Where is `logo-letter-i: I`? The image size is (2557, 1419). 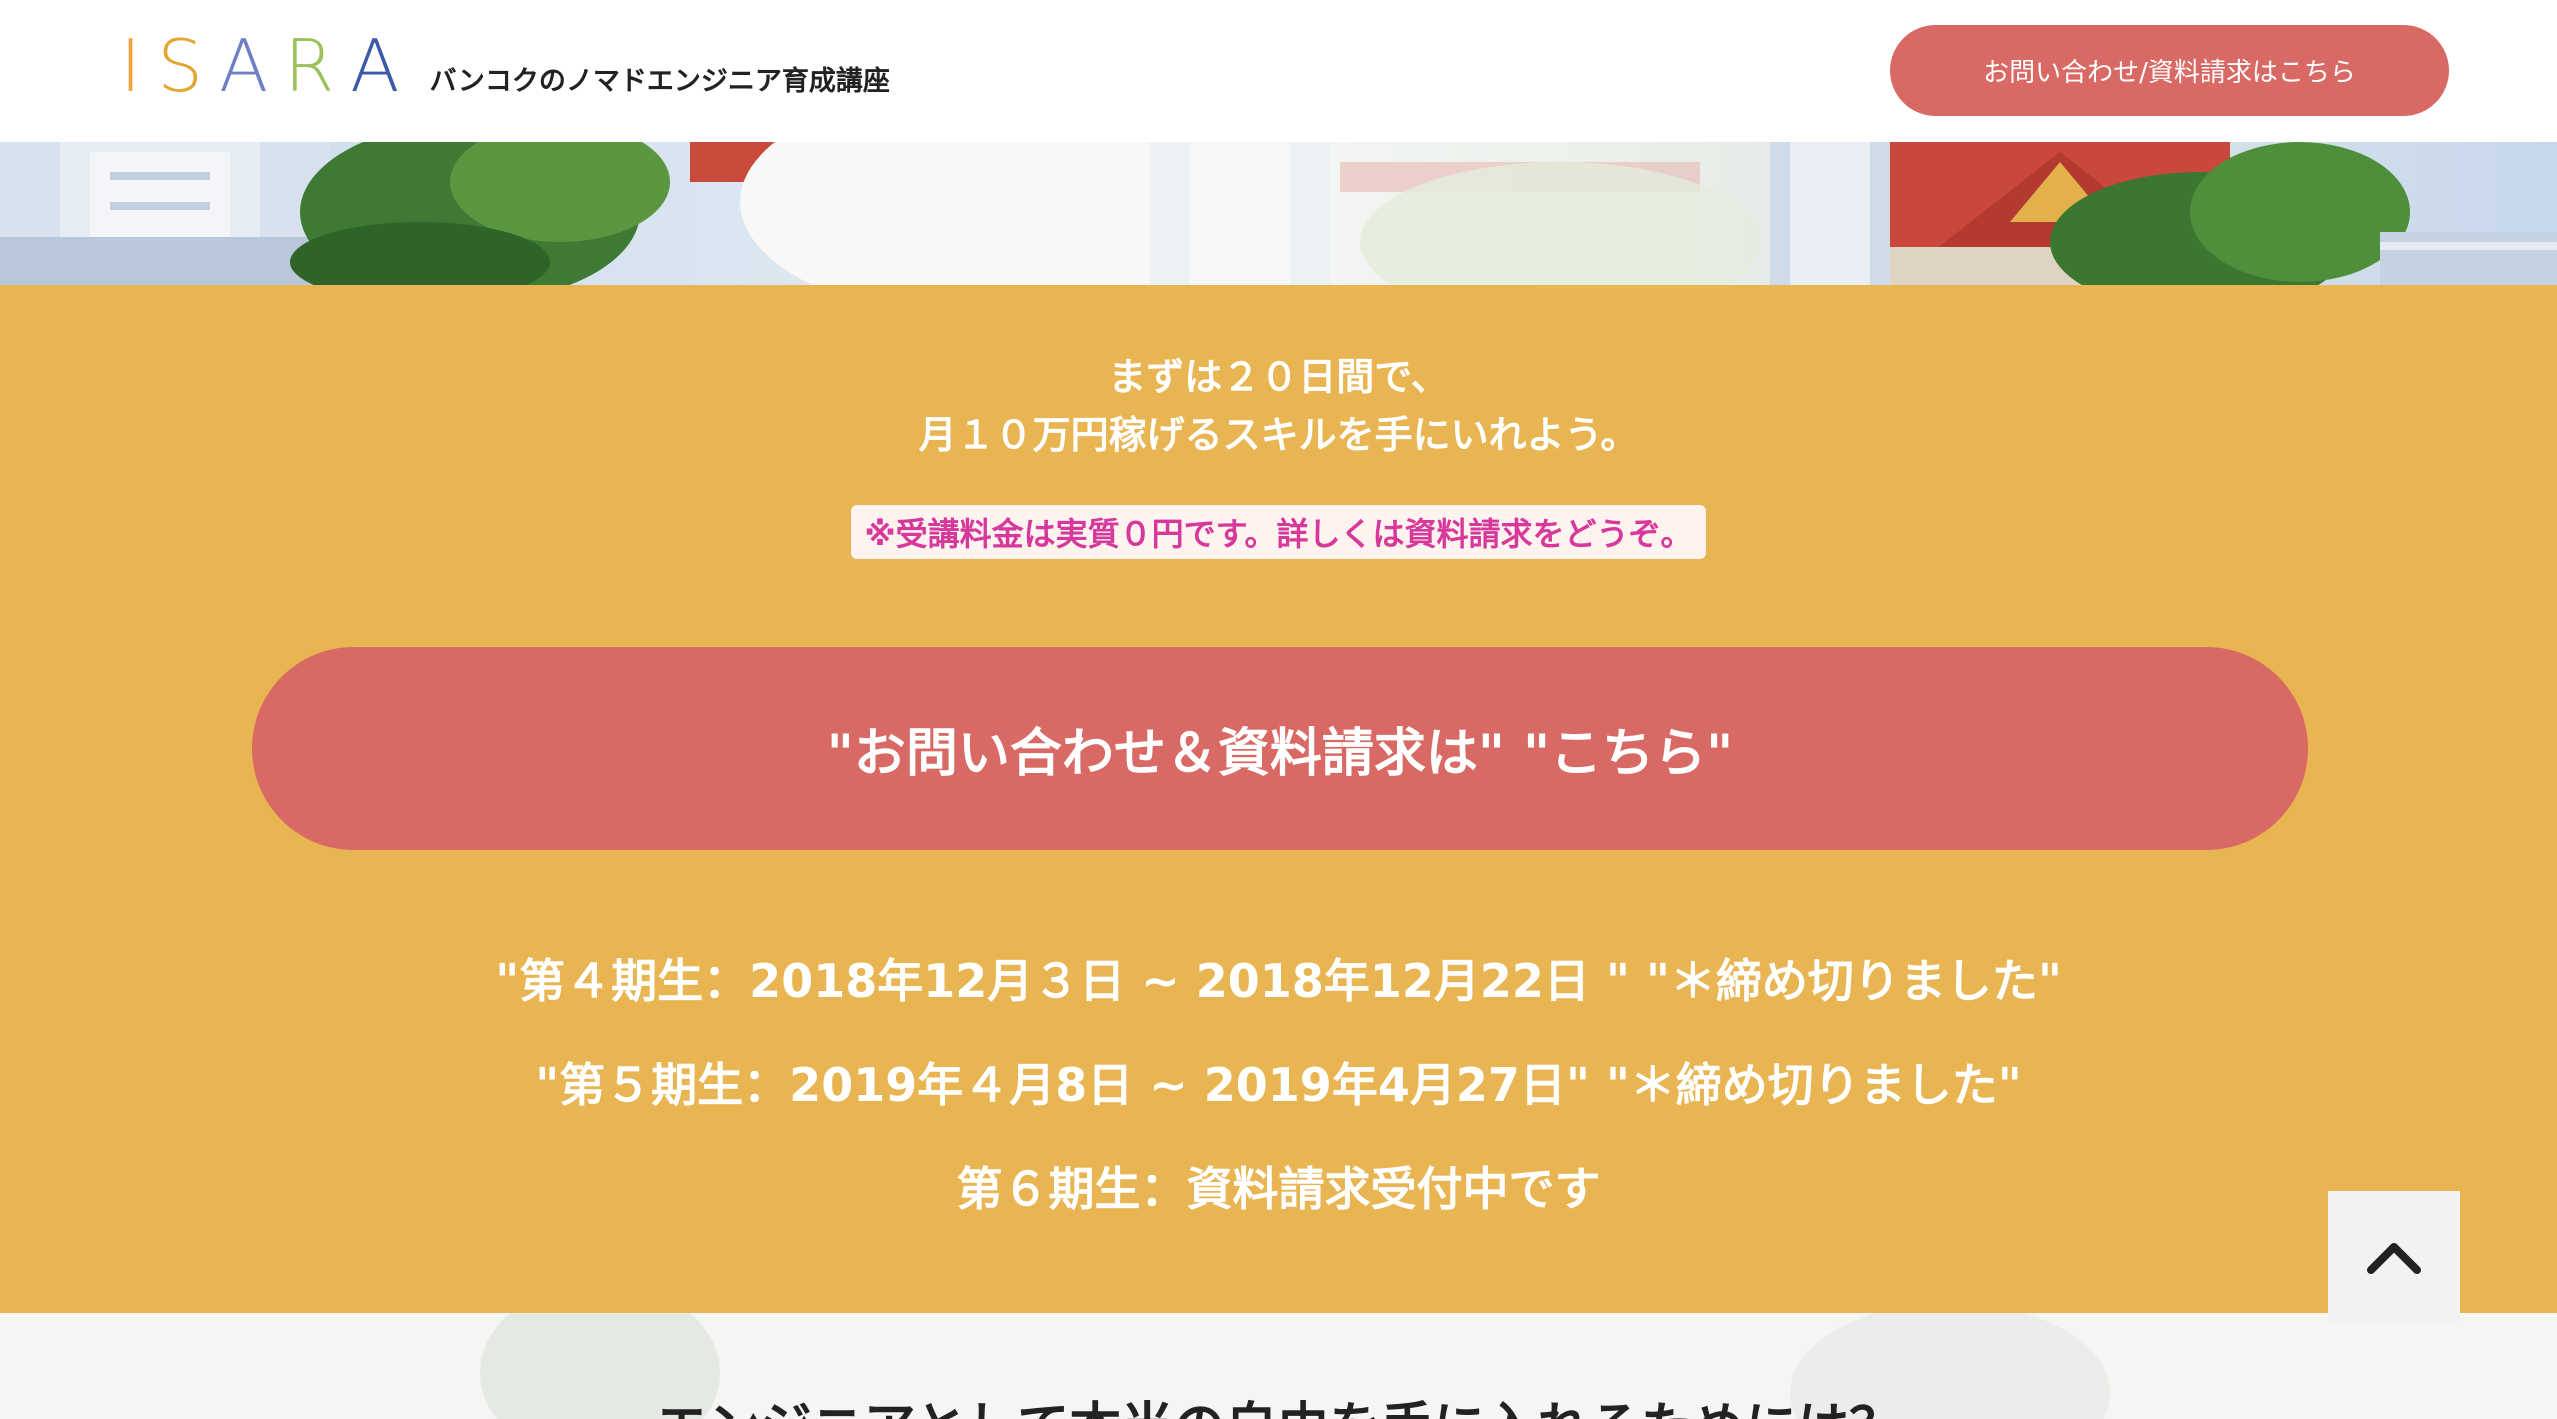 logo-letter-i: I is located at coordinates (139, 66).